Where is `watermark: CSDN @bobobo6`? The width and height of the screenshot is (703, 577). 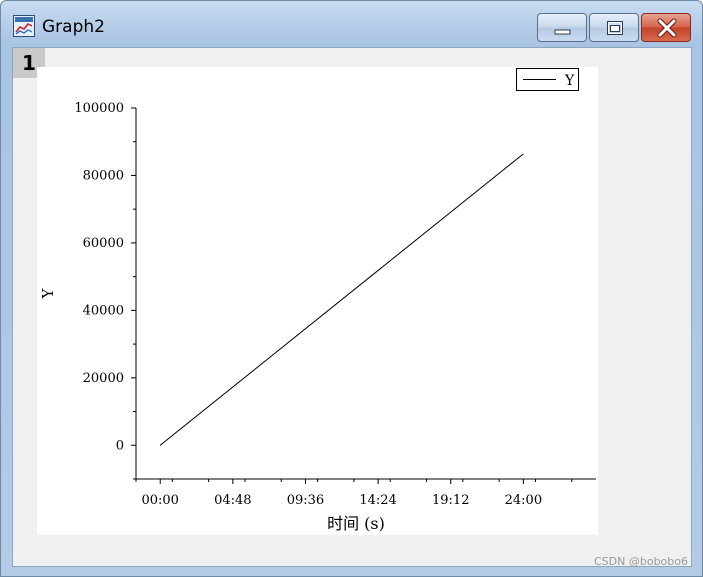 watermark: CSDN @bobobo6 is located at coordinates (641, 561).